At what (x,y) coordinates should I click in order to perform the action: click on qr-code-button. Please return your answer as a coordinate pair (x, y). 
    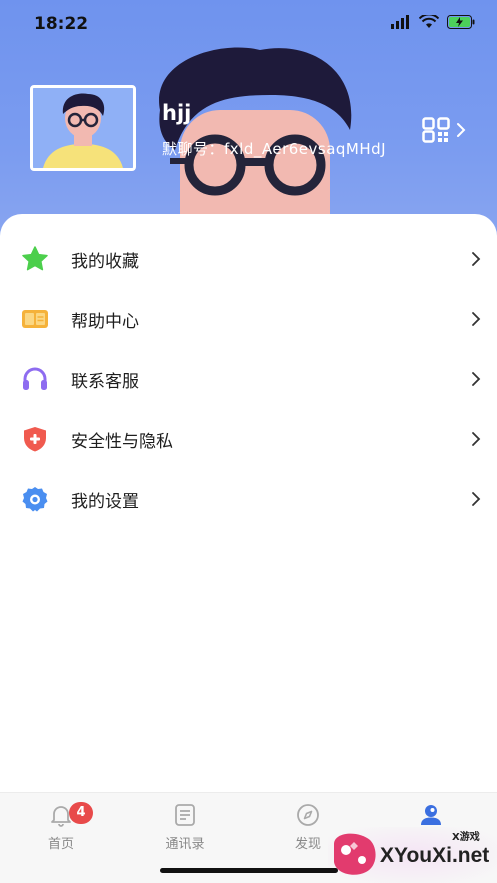
    Looking at the image, I should click on (449, 130).